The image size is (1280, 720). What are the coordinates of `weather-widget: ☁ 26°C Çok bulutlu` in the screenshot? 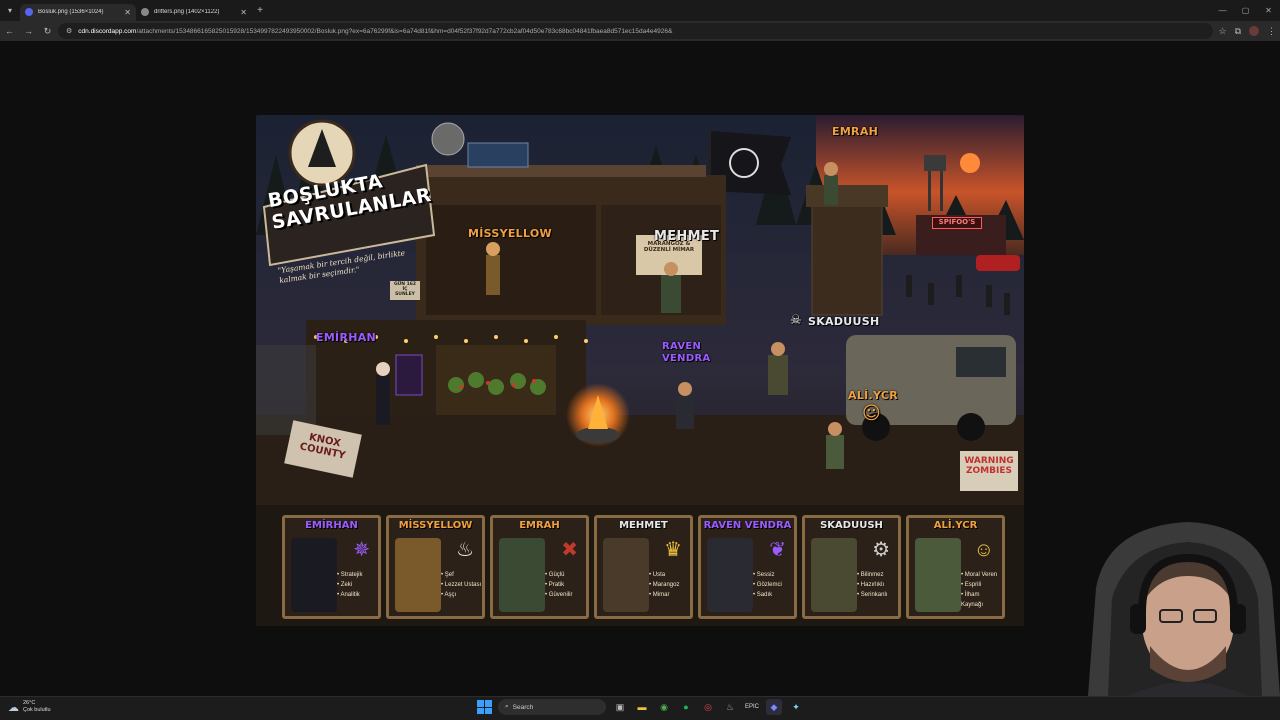 It's located at (29, 707).